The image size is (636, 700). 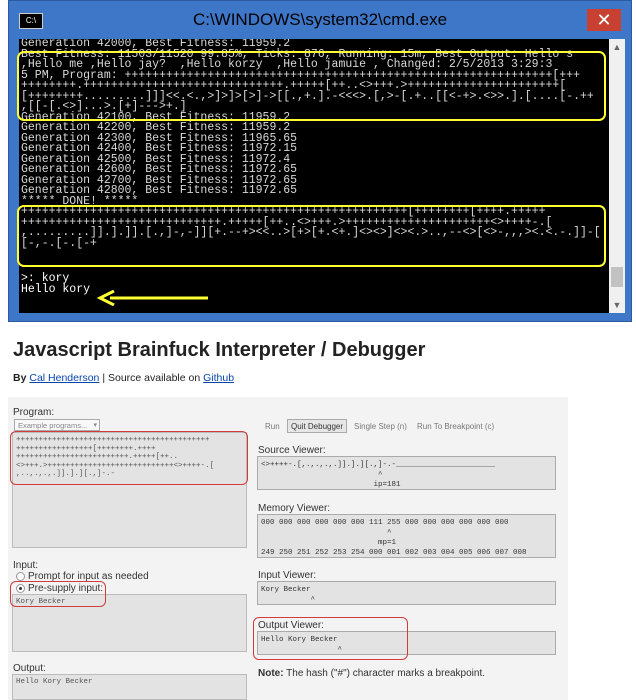 What do you see at coordinates (330, 638) in the screenshot?
I see `output-viewer-highlight` at bounding box center [330, 638].